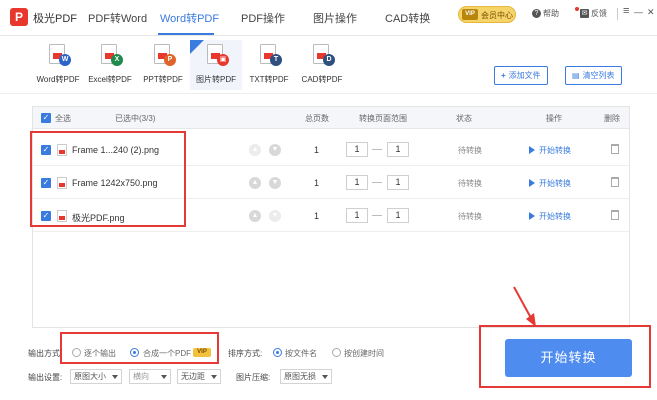 The height and width of the screenshot is (400, 657). I want to click on tool-cad-to-pdf: D CAD转PDF, so click(322, 65).